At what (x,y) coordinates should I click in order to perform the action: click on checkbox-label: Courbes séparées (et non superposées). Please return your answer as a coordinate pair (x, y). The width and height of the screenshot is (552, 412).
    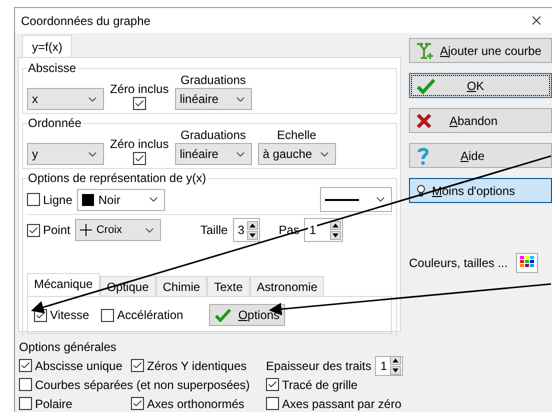
    Looking at the image, I should click on (142, 385).